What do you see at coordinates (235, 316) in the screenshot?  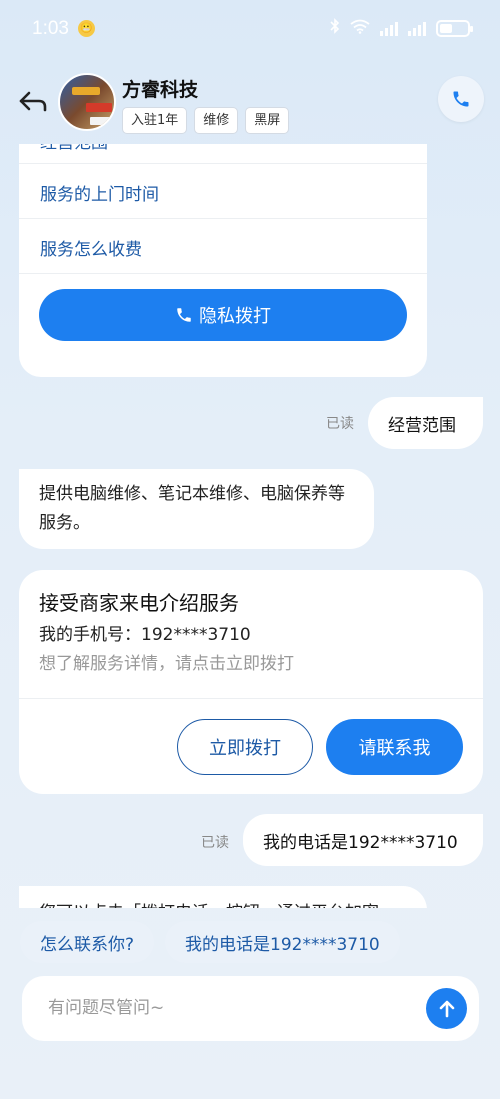 I see `private-dial-label: 隐私拨打` at bounding box center [235, 316].